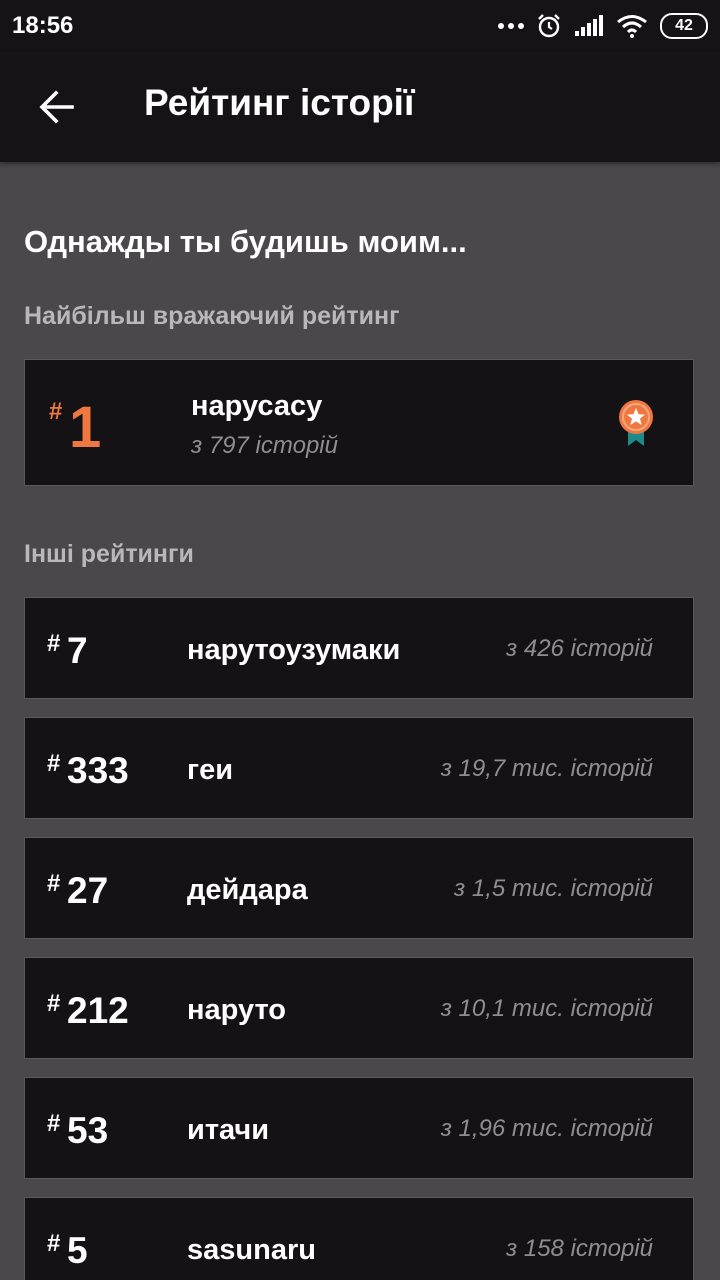 The image size is (720, 1280). I want to click on featured-section-label: Найбільш вражаючий рейтинг, so click(212, 316).